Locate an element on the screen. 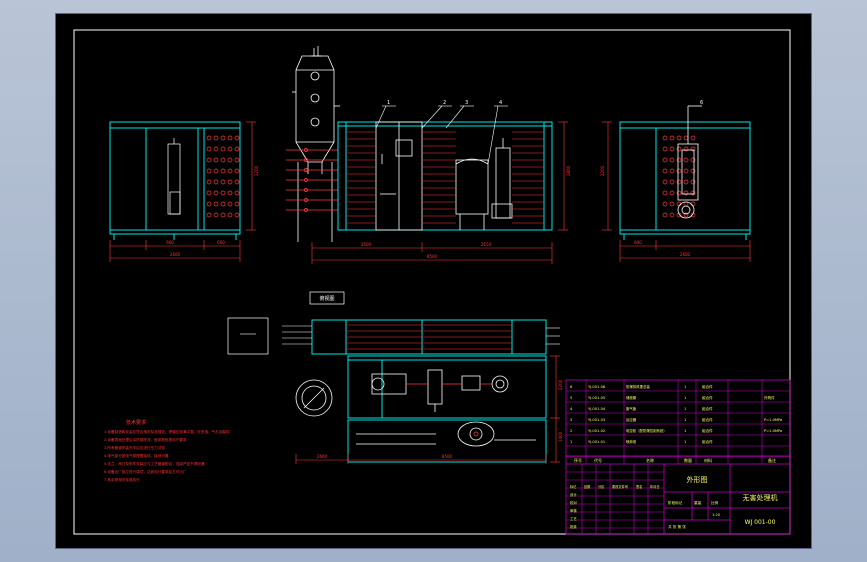 The height and width of the screenshot is (562, 867). rev-col-mark: 标记 is located at coordinates (573, 486).